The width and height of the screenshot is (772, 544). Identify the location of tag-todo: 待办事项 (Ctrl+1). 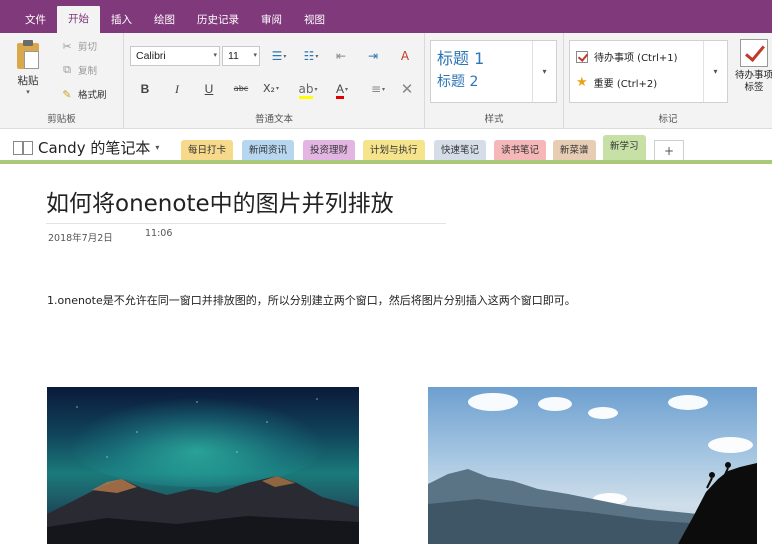
(627, 56).